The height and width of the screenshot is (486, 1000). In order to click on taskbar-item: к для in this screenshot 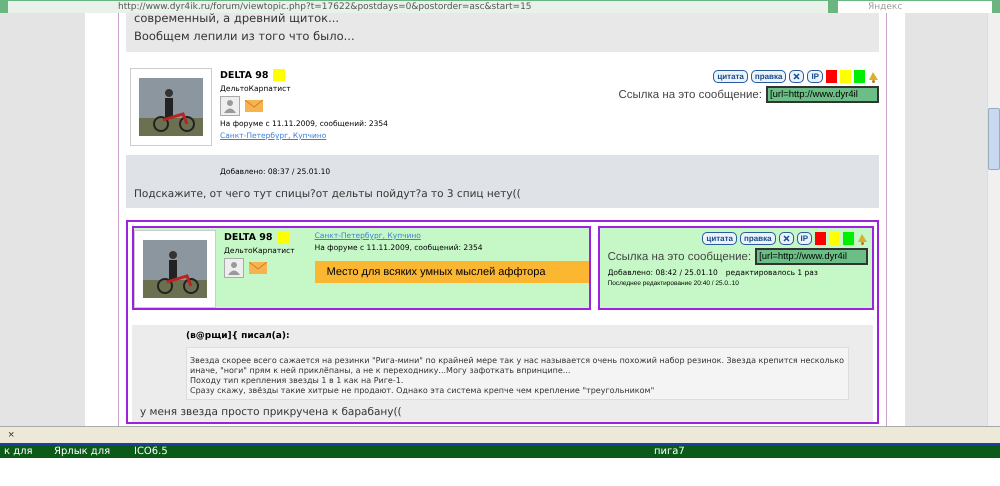, I will do `click(25, 451)`.